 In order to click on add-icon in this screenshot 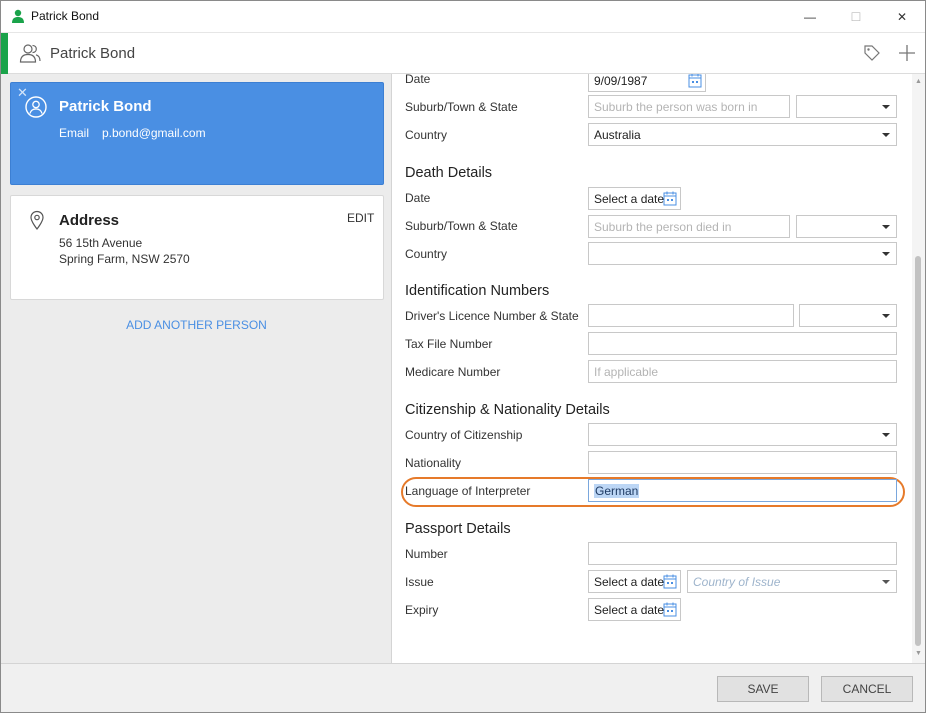, I will do `click(907, 53)`.